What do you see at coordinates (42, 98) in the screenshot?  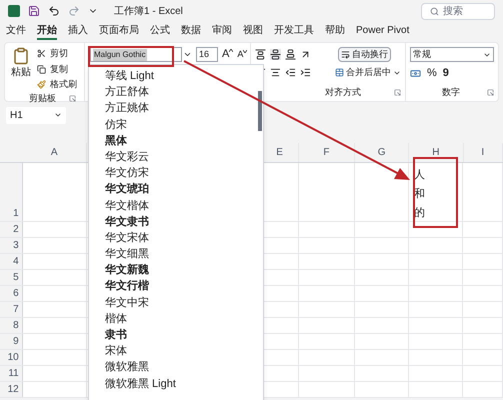 I see `group-label: 剪贴板` at bounding box center [42, 98].